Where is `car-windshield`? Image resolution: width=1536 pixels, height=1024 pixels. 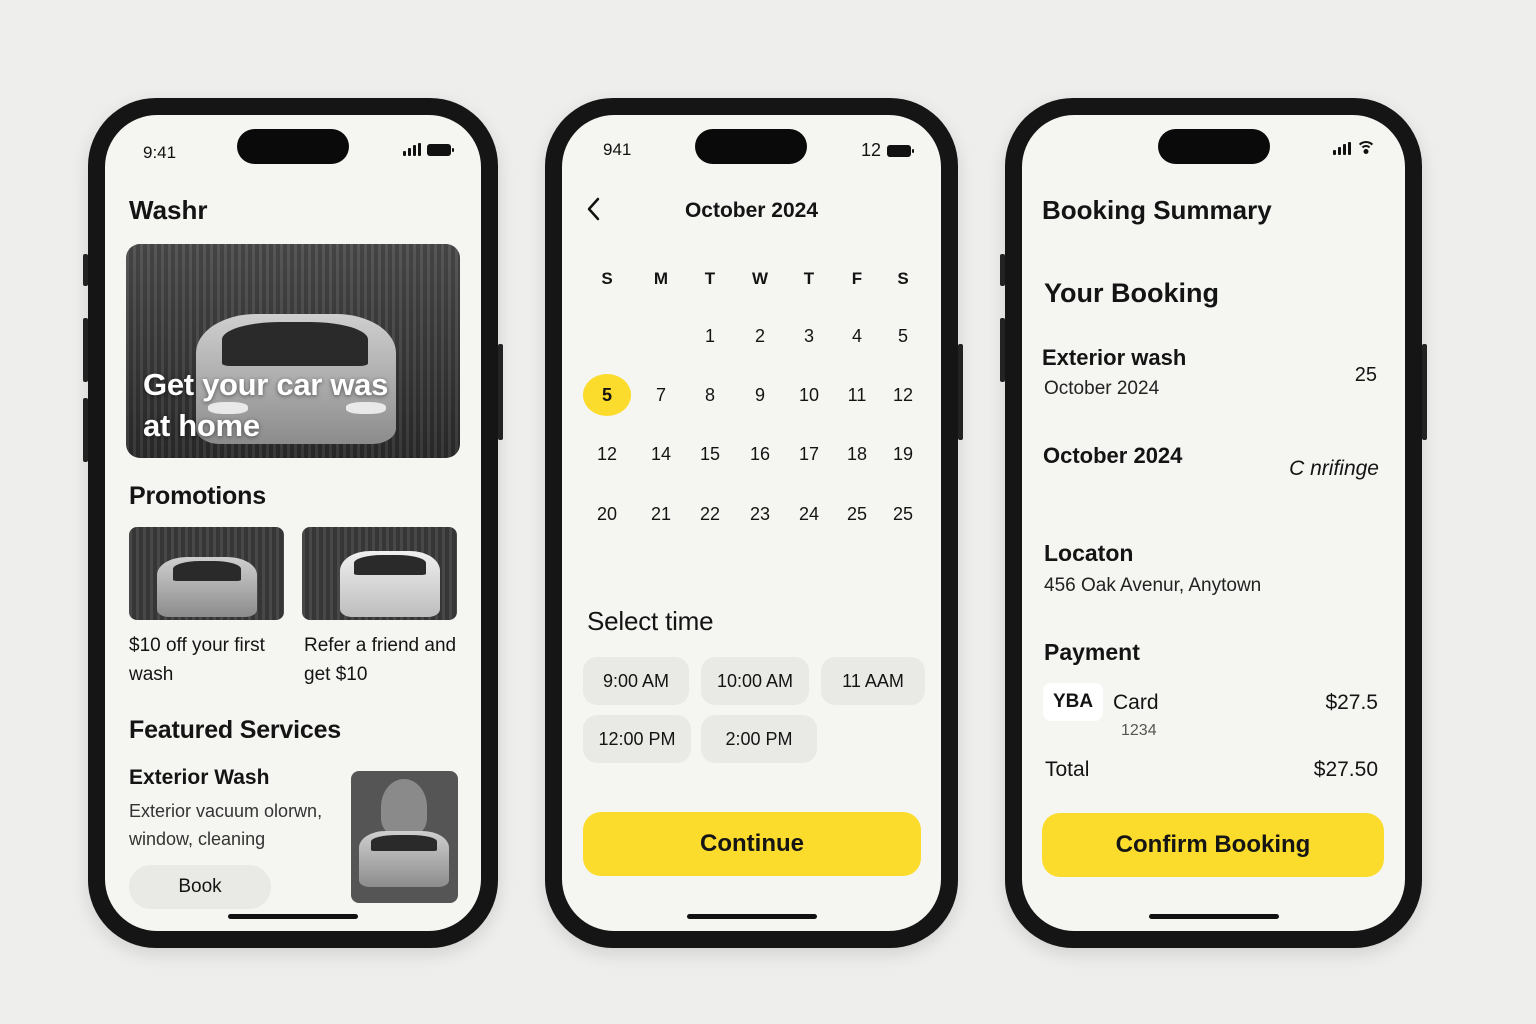 car-windshield is located at coordinates (295, 344).